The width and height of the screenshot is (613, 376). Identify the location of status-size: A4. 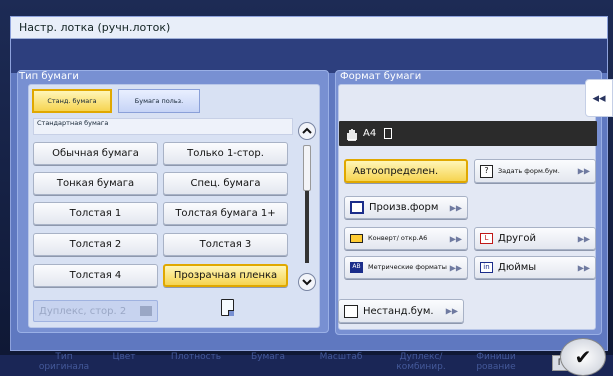
(370, 133).